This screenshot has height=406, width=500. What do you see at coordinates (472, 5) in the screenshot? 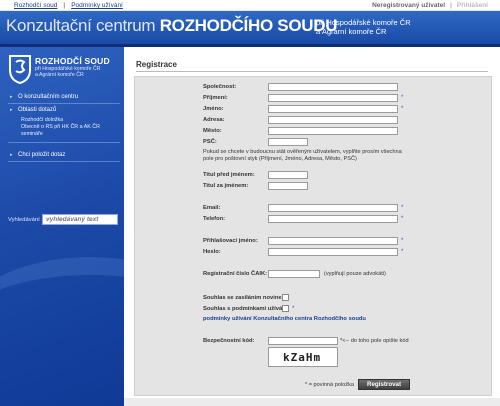
I see `login-link: Přihlášení` at bounding box center [472, 5].